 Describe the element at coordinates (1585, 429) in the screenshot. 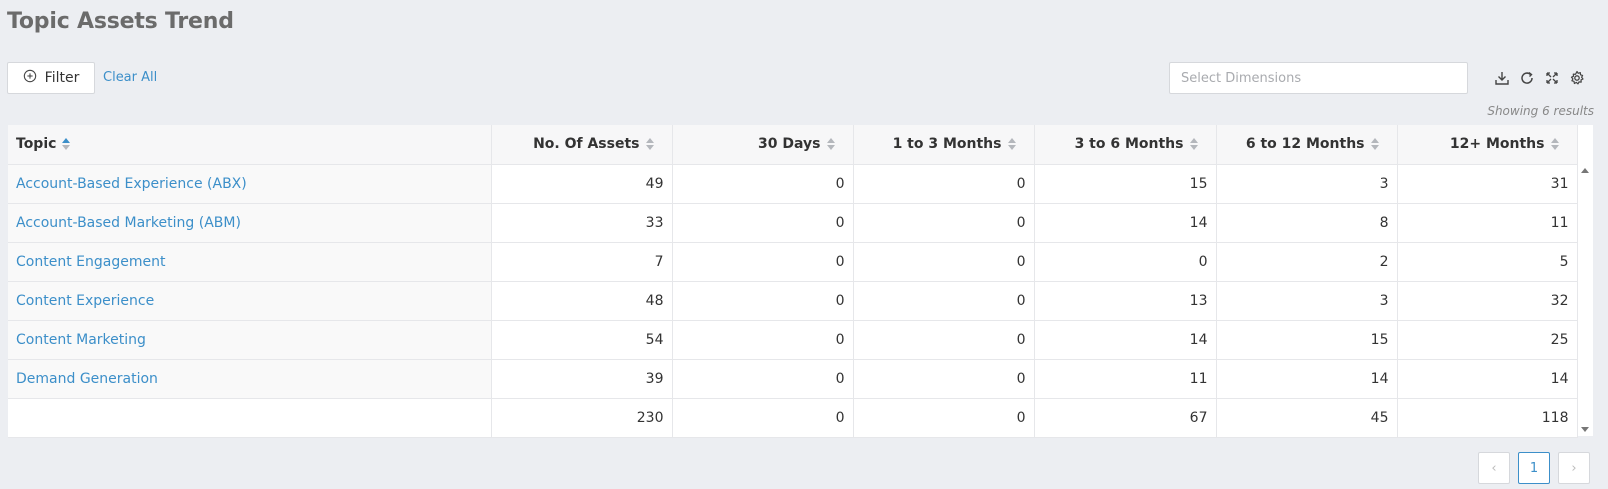

I see `scroll-down-arrow-icon` at that location.